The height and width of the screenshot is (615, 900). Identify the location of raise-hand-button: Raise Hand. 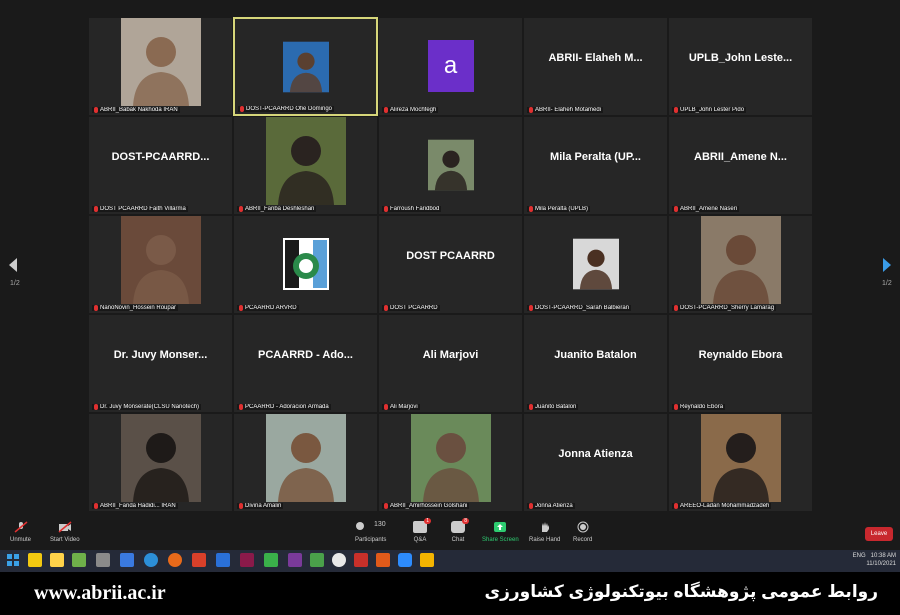
(544, 532).